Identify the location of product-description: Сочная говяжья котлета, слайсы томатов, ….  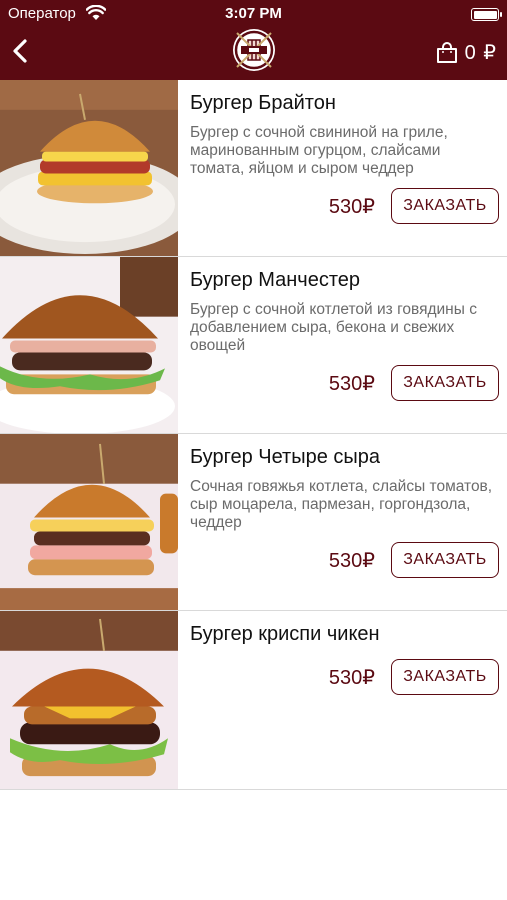
(341, 504).